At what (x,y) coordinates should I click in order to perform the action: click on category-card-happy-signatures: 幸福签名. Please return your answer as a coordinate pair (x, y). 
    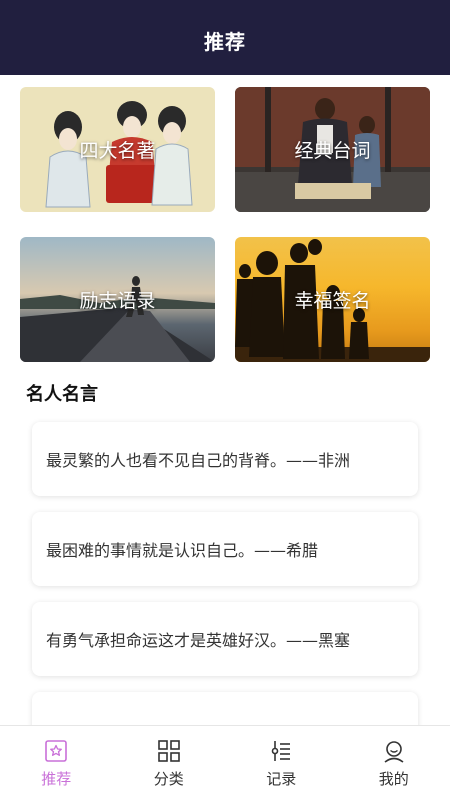
    Looking at the image, I should click on (332, 299).